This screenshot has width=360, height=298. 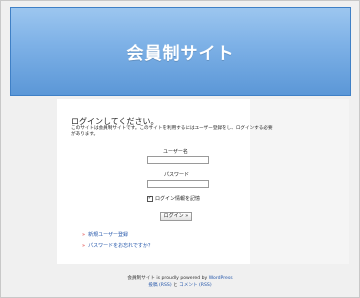 What do you see at coordinates (175, 285) in the screenshot?
I see `footer-and-text: と` at bounding box center [175, 285].